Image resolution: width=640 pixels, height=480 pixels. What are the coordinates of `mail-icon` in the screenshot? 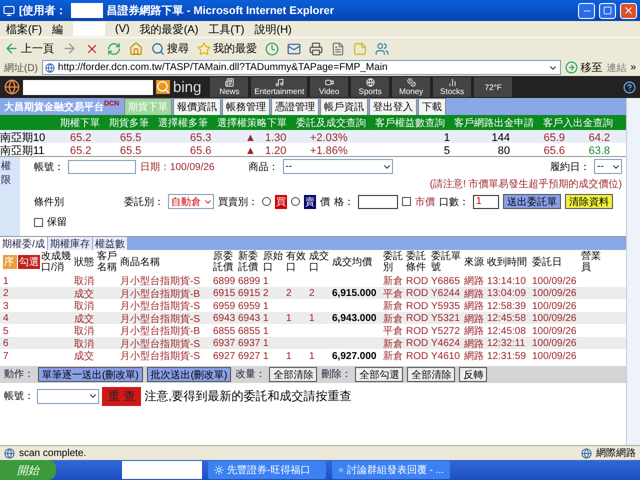 It's located at (294, 49).